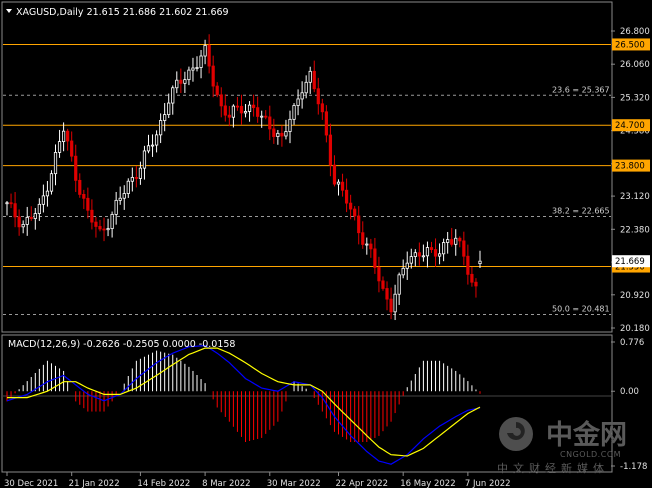  What do you see at coordinates (581, 89) in the screenshot?
I see `fib-label: 23.6 = 25.367` at bounding box center [581, 89].